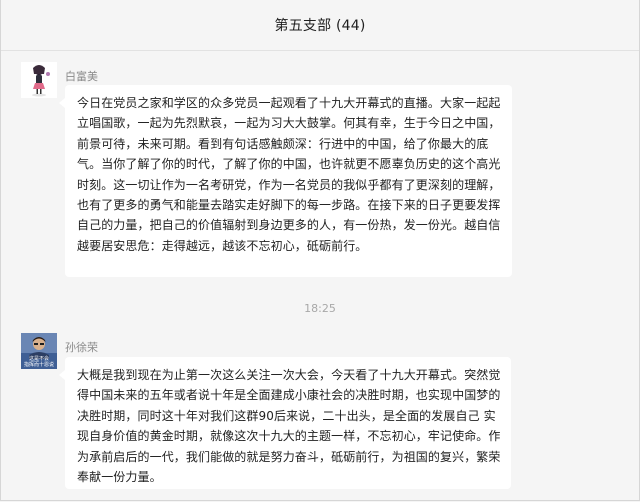 This screenshot has width=640, height=502. Describe the element at coordinates (81, 347) in the screenshot. I see `sender-name: 孙徐荣` at that location.